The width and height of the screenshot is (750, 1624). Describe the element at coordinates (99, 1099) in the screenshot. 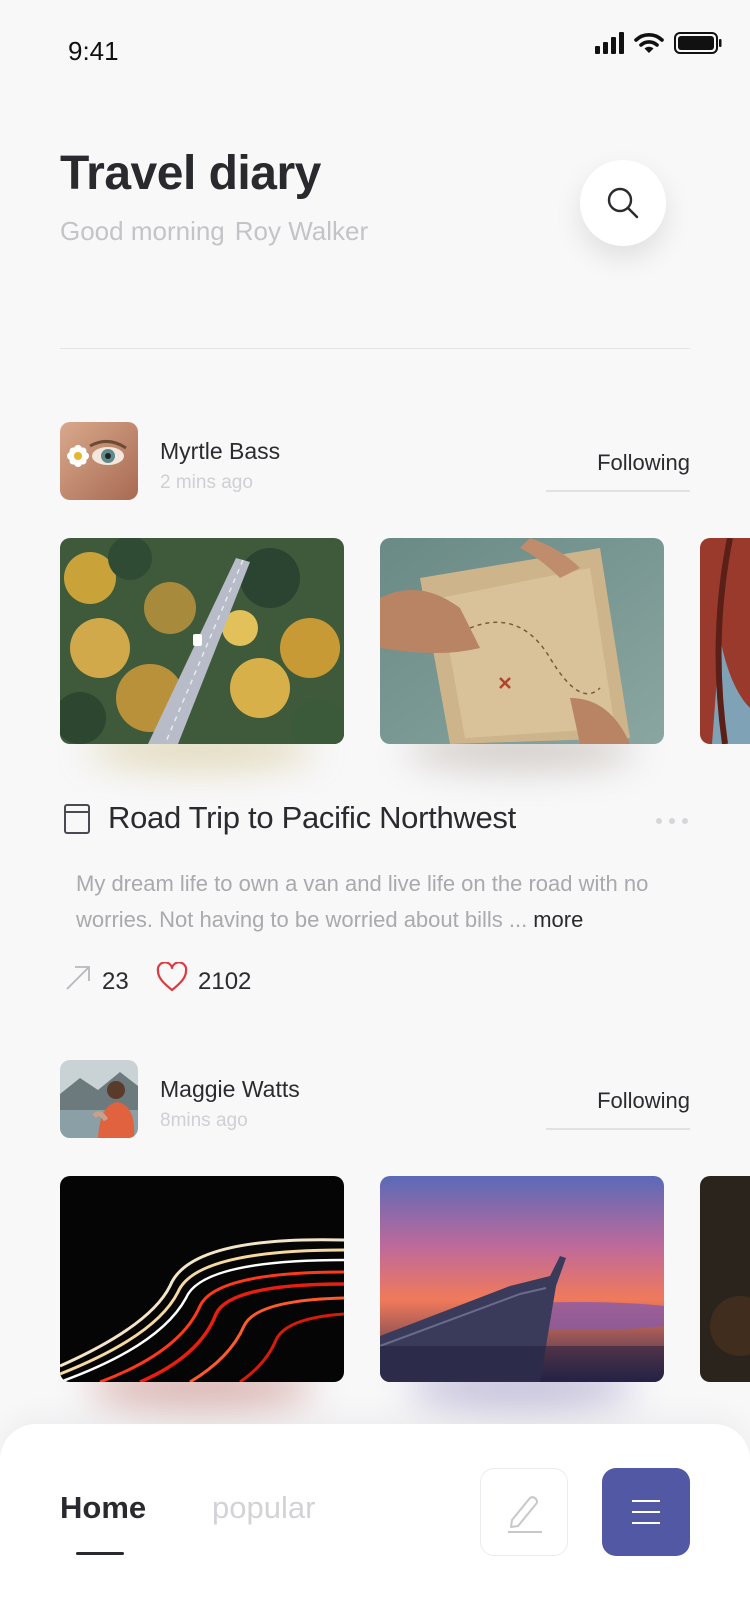

I see `avatar-maggie-watts` at that location.